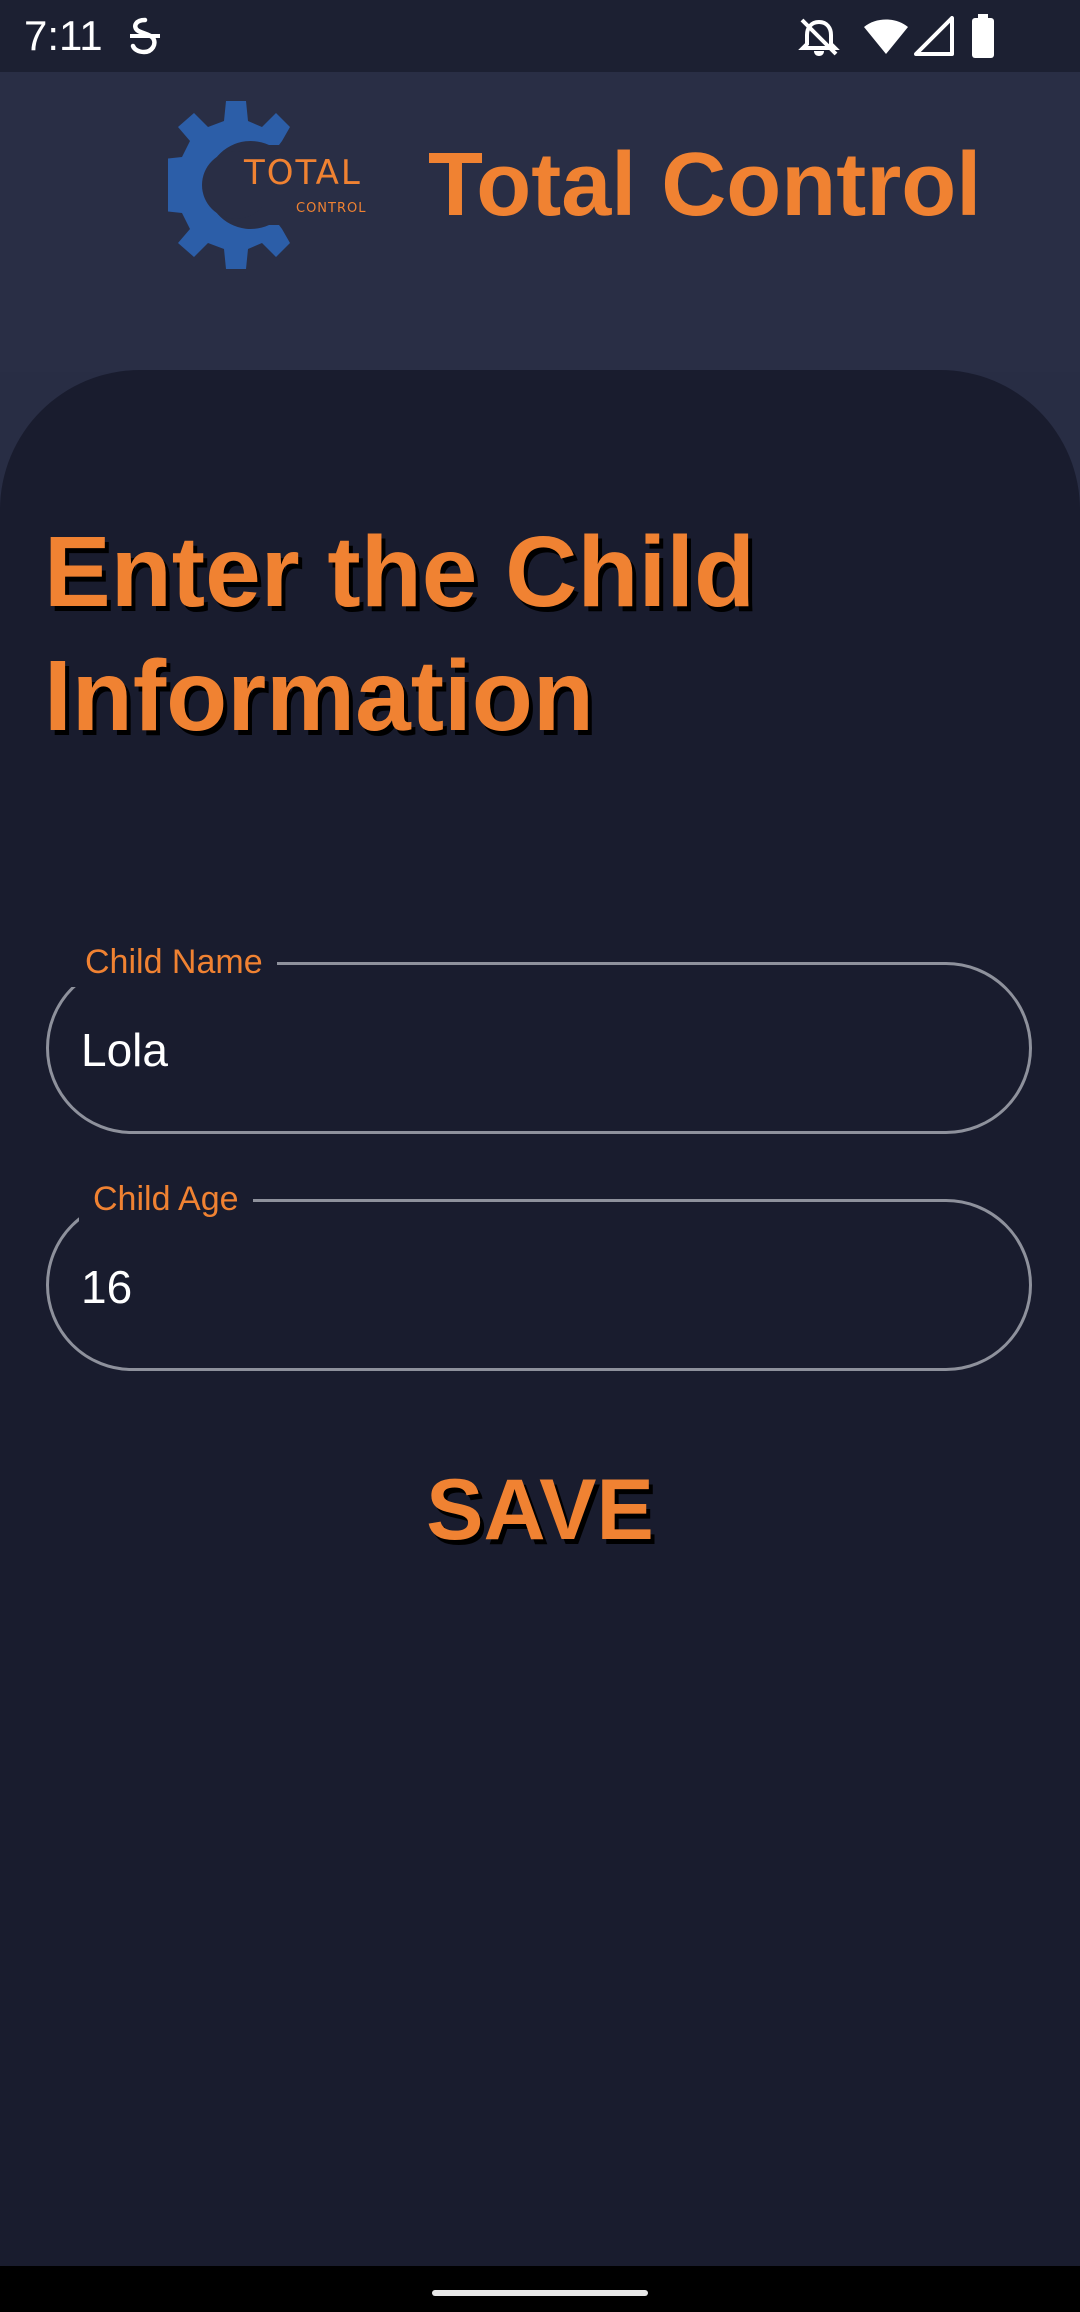 The image size is (1080, 2312). I want to click on app-header: TOTAL CONTROL Total Control, so click(540, 222).